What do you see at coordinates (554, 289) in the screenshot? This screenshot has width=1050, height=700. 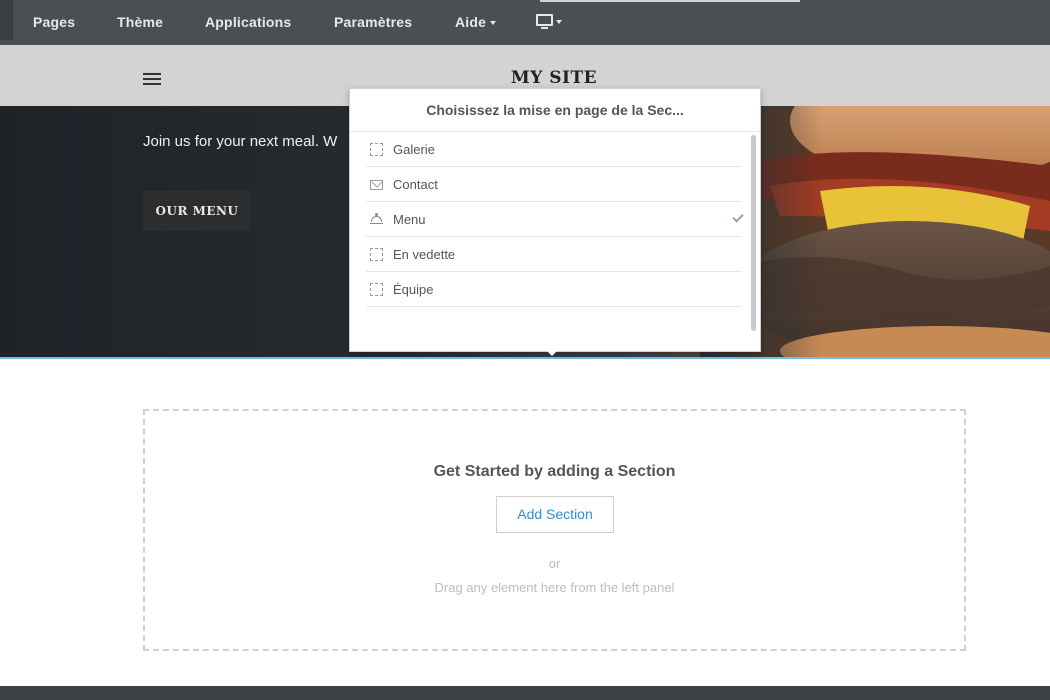 I see `layout-option-team: Équipe` at bounding box center [554, 289].